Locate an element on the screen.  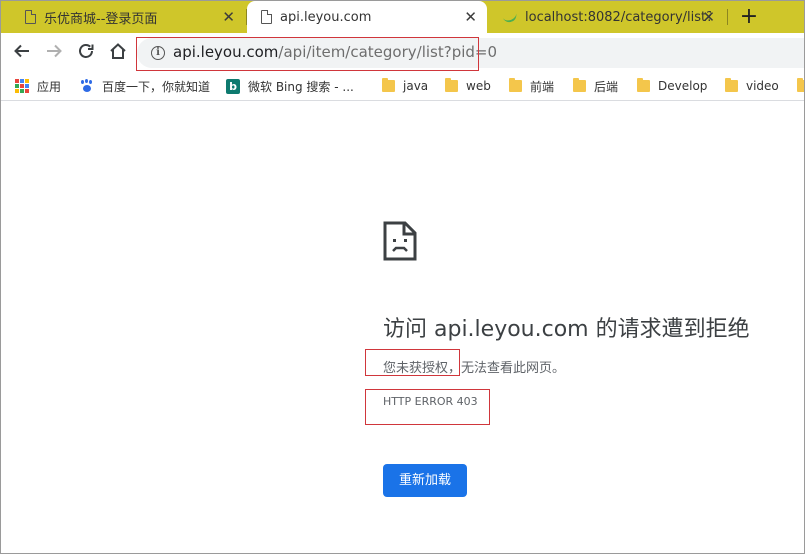
bookmark-label: 百度一下，你就知道 is located at coordinates (156, 86).